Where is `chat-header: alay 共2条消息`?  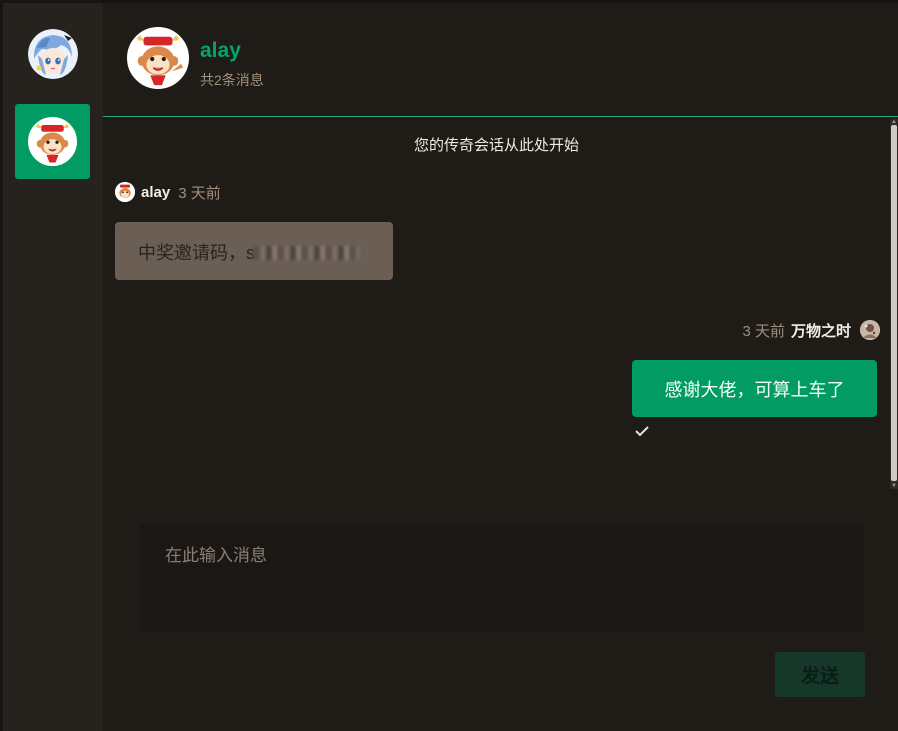 chat-header: alay 共2条消息 is located at coordinates (500, 60).